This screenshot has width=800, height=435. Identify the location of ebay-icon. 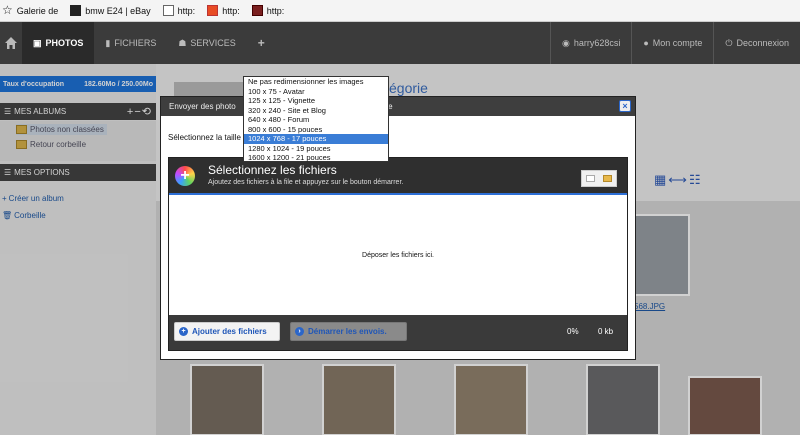
(76, 10).